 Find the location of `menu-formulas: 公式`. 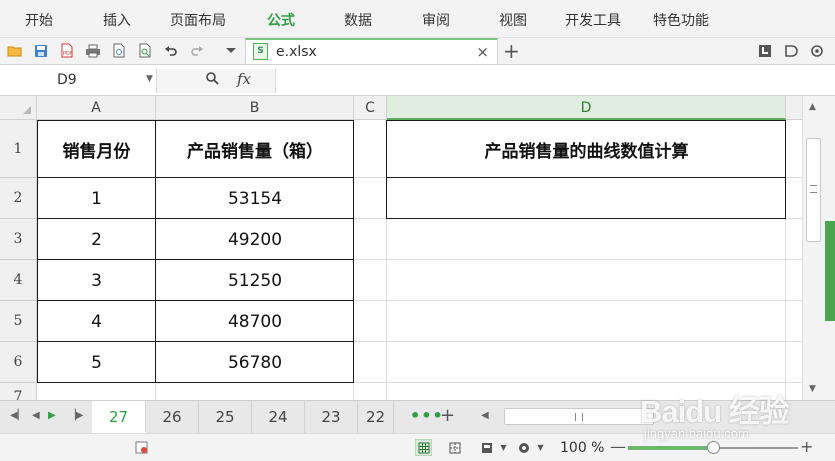

menu-formulas: 公式 is located at coordinates (281, 20).